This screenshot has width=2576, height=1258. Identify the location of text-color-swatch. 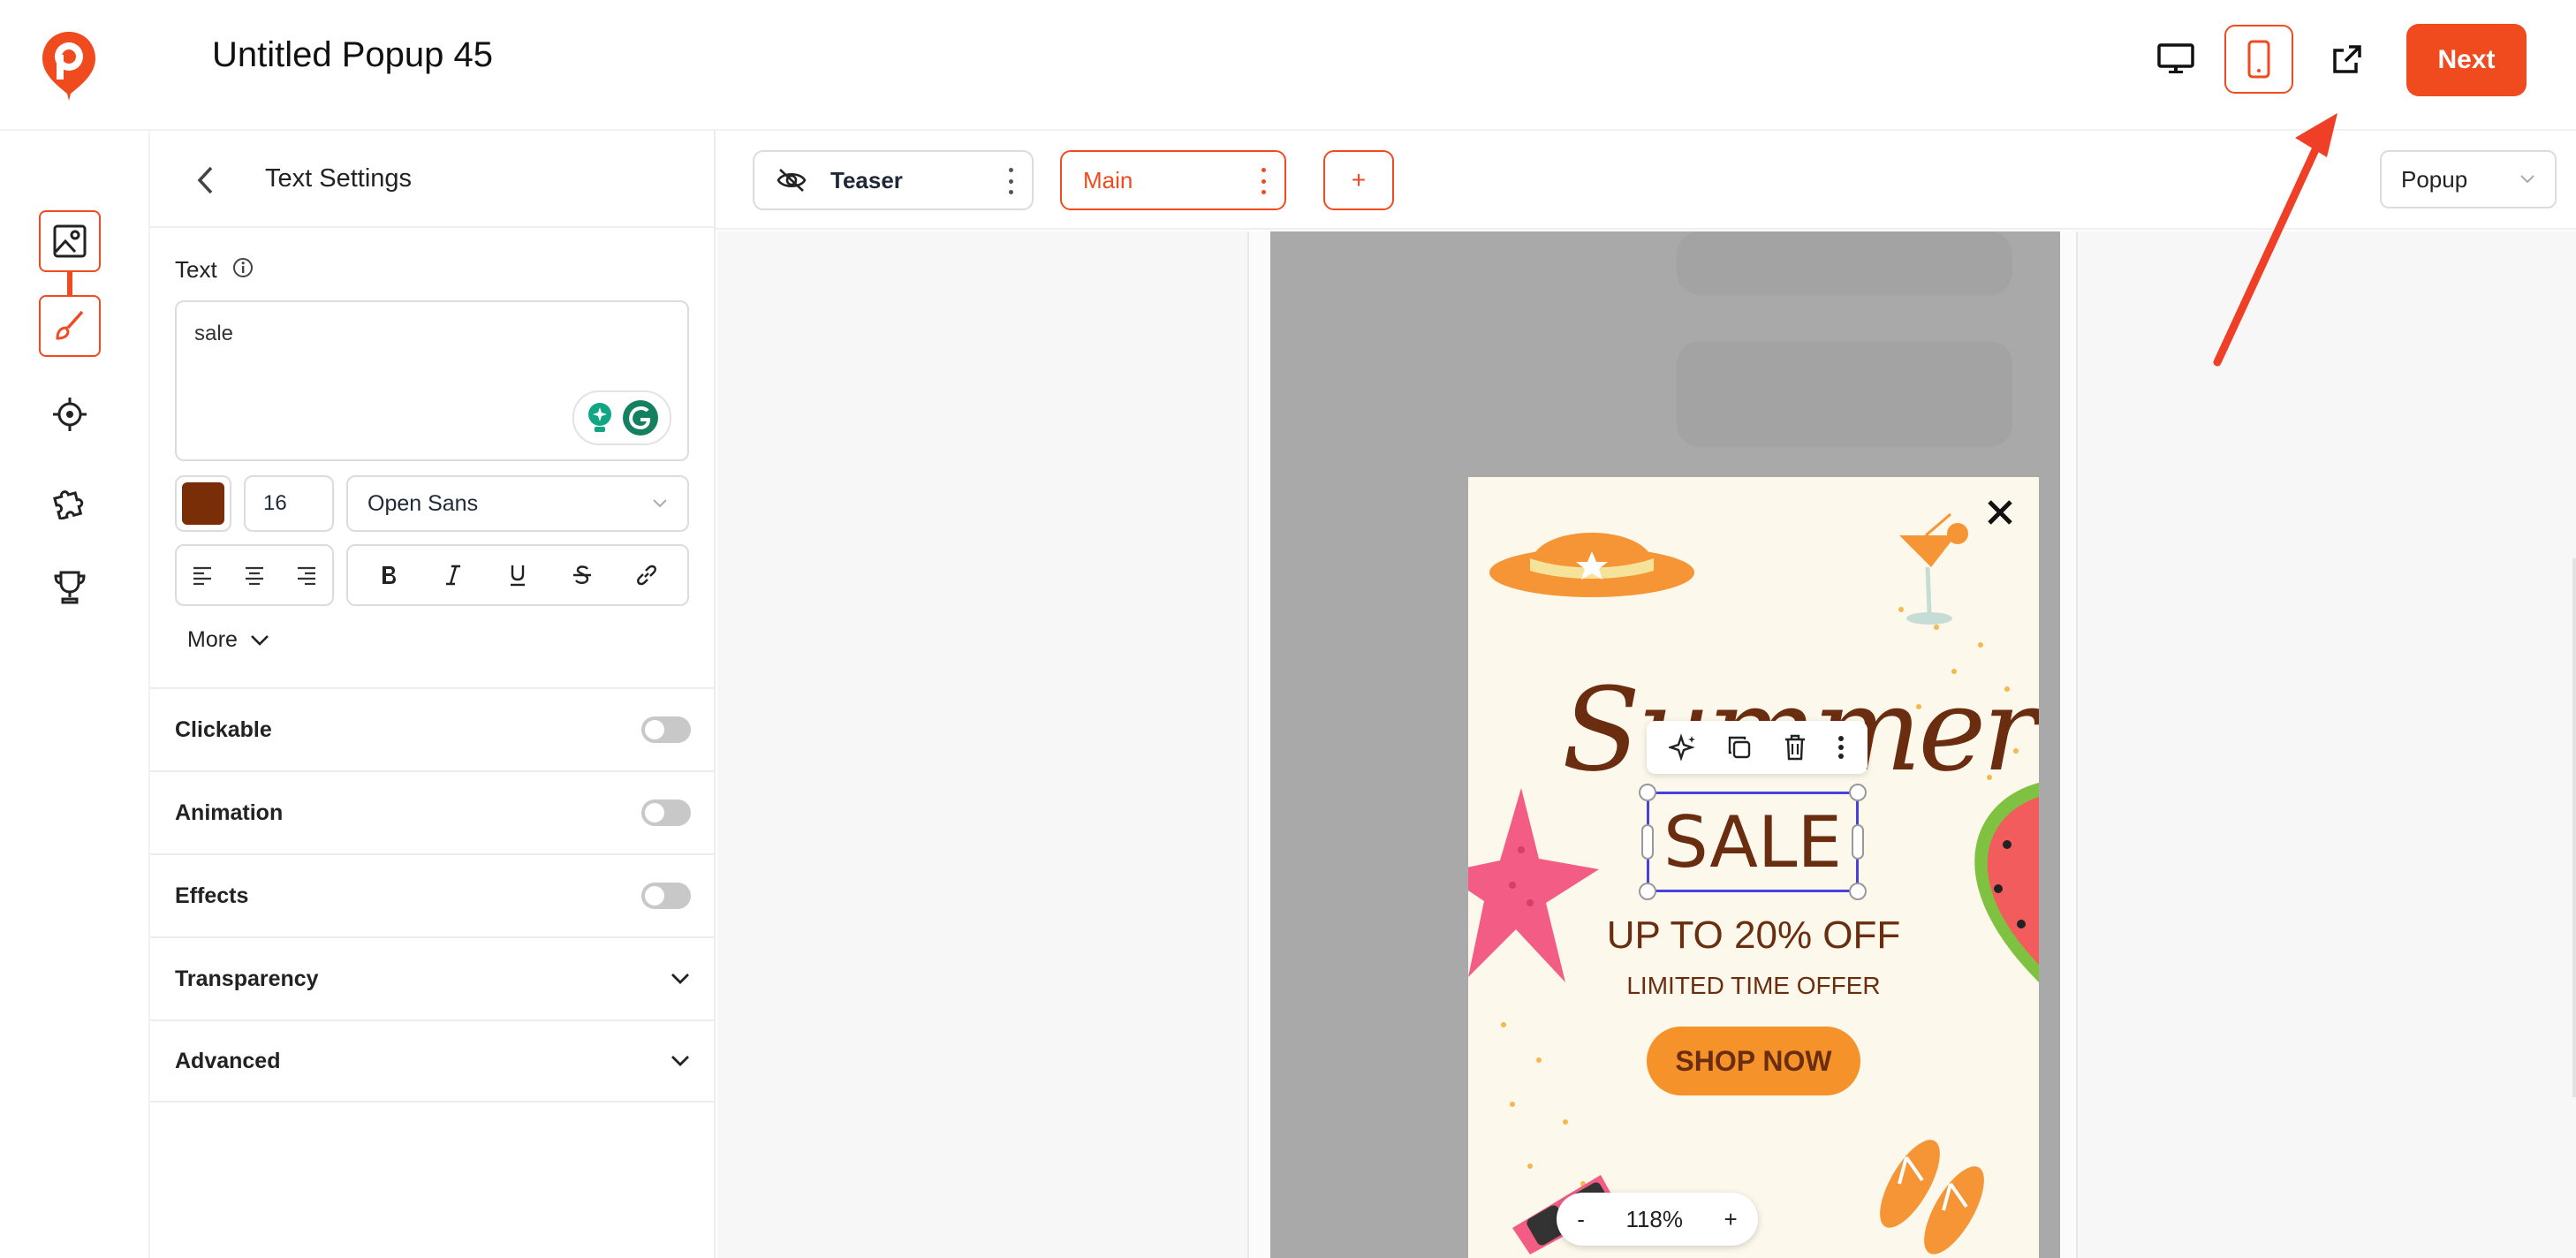
(203, 503).